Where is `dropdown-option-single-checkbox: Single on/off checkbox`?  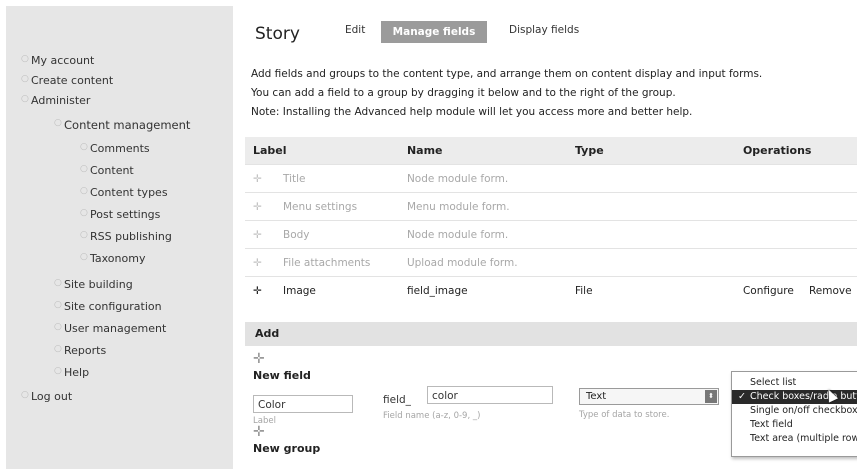
dropdown-option-single-checkbox: Single on/off checkbox is located at coordinates (794, 411).